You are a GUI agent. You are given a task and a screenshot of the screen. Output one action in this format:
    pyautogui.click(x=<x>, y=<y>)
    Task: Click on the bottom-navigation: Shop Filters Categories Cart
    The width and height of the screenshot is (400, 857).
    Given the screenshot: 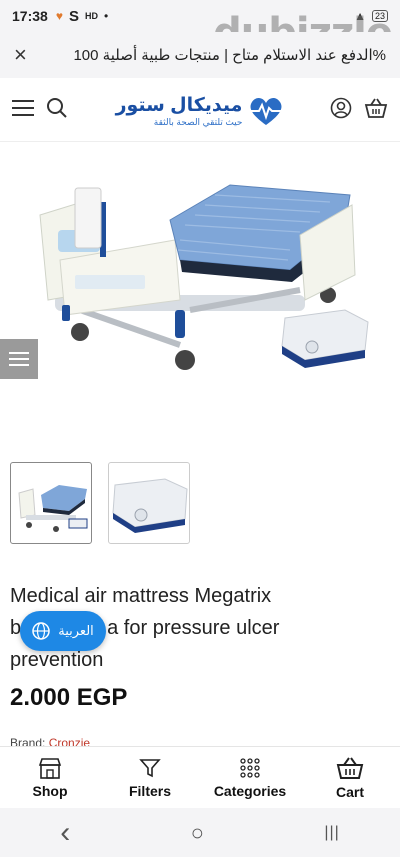 What is the action you would take?
    pyautogui.click(x=200, y=777)
    